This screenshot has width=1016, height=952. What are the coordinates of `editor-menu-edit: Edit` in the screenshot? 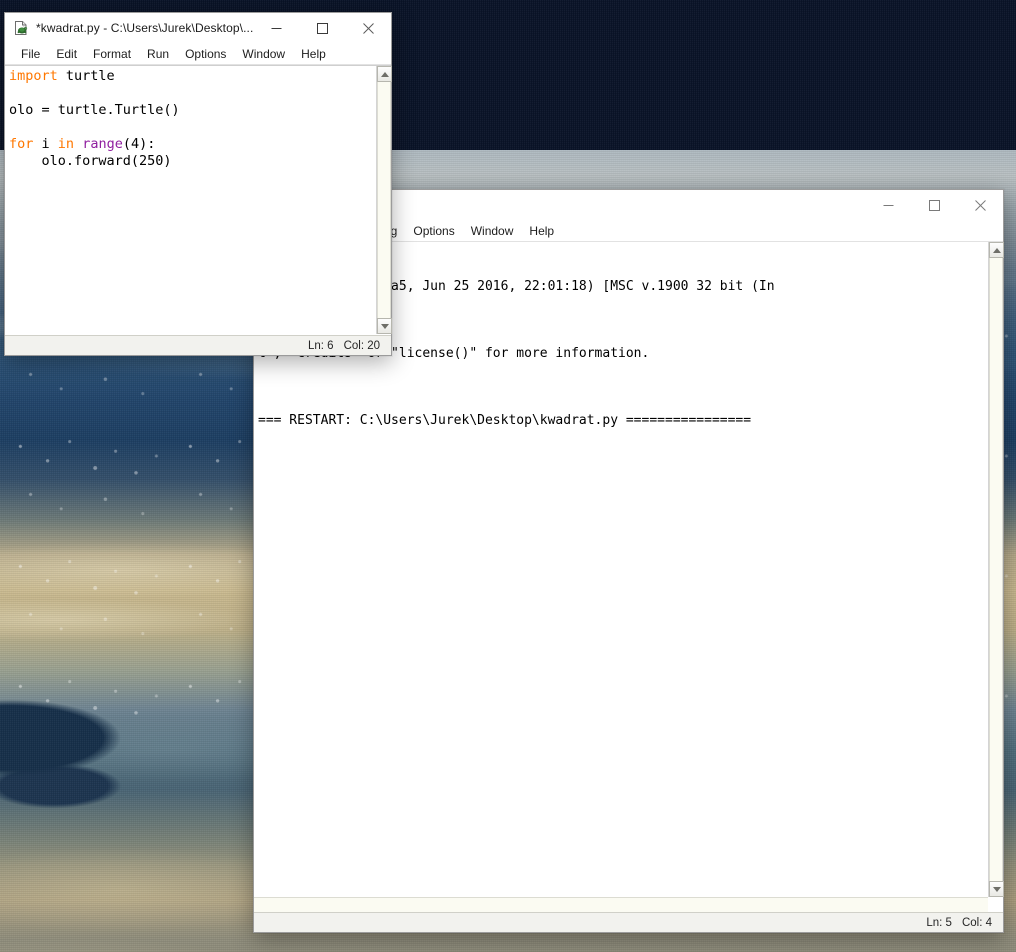 It's located at (66, 54).